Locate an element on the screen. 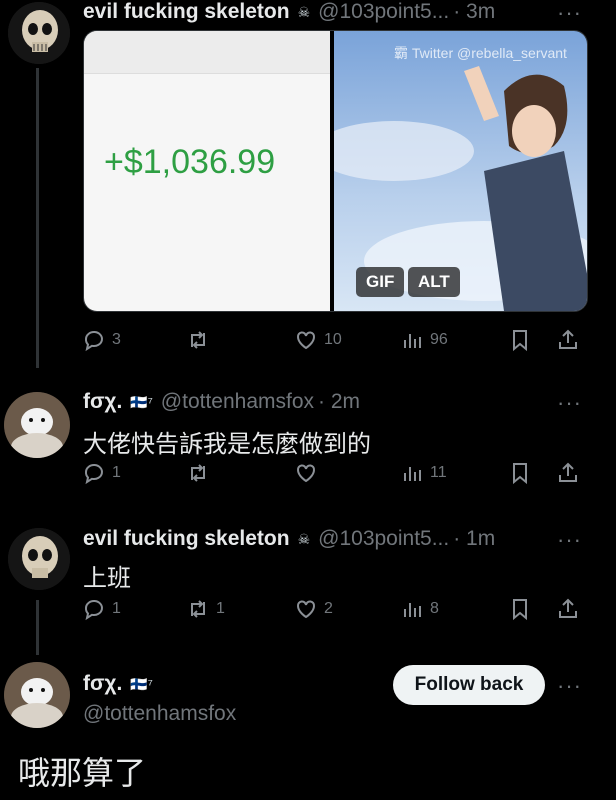 The width and height of the screenshot is (616, 800). screenshot-topbar is located at coordinates (207, 52).